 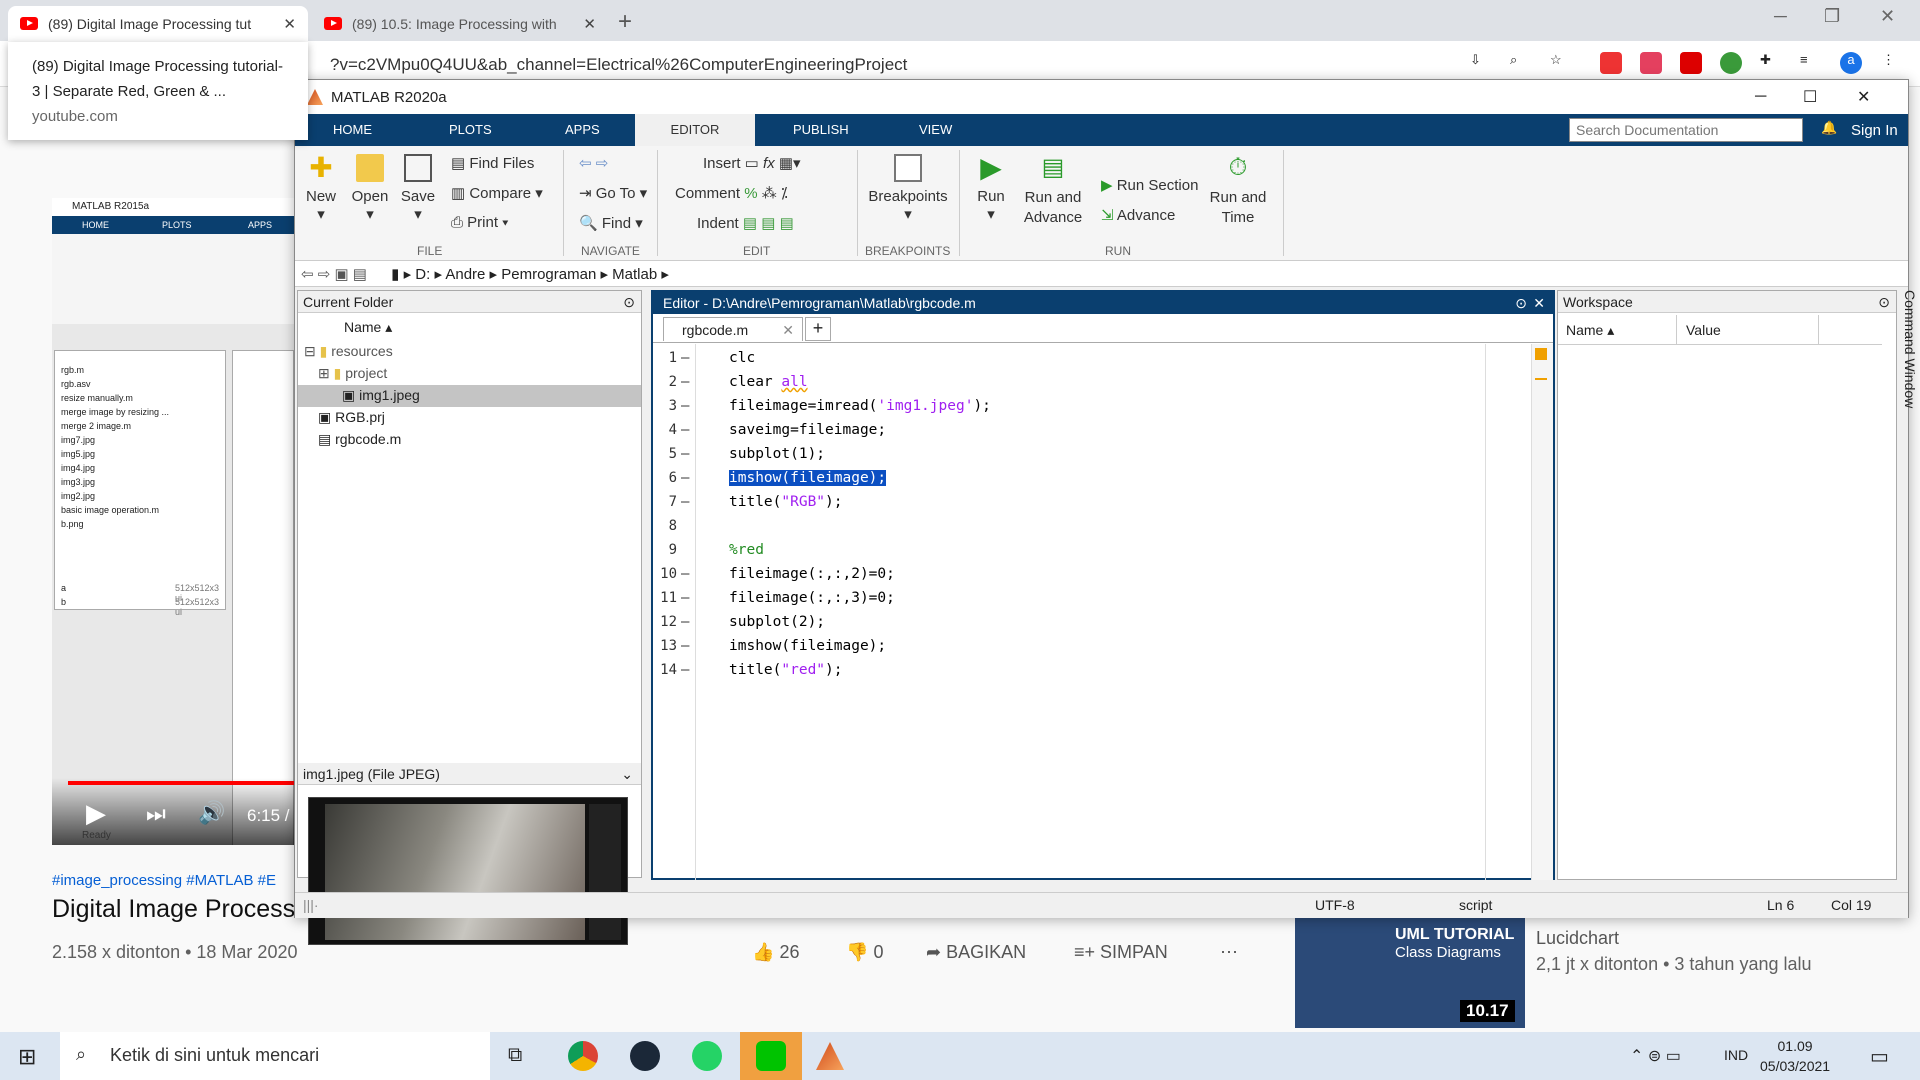 What do you see at coordinates (830, 1056) in the screenshot?
I see `matlab-icon` at bounding box center [830, 1056].